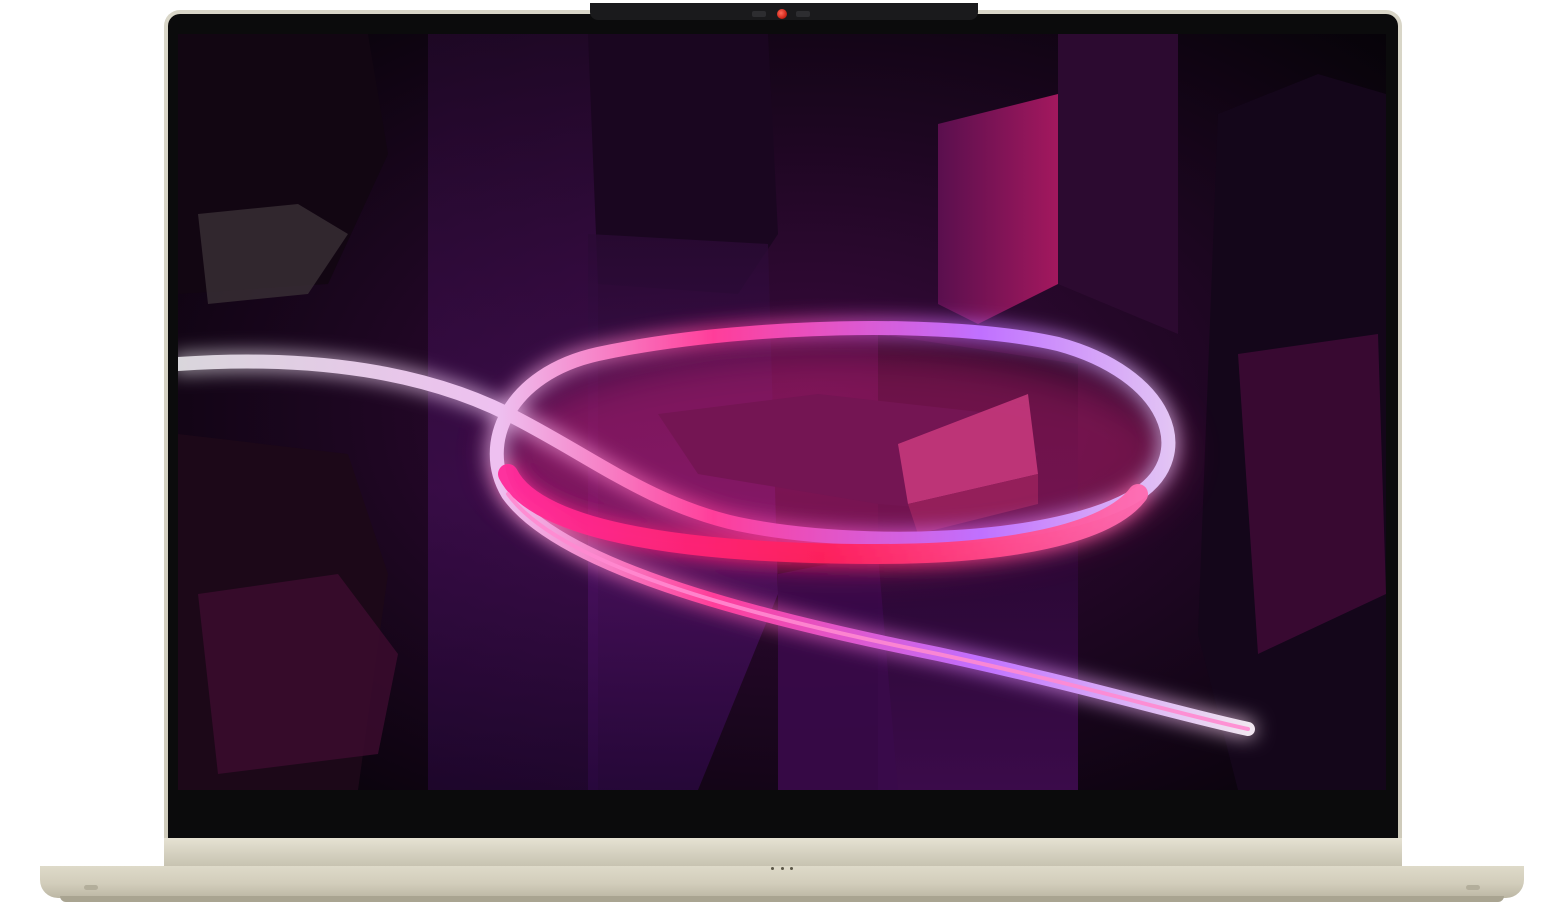  I want to click on mic-dots-icon, so click(782, 869).